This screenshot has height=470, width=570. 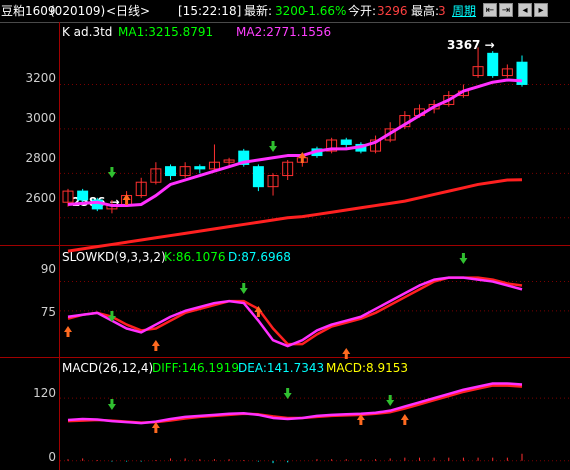 What do you see at coordinates (295, 404) in the screenshot?
I see `dea-line` at bounding box center [295, 404].